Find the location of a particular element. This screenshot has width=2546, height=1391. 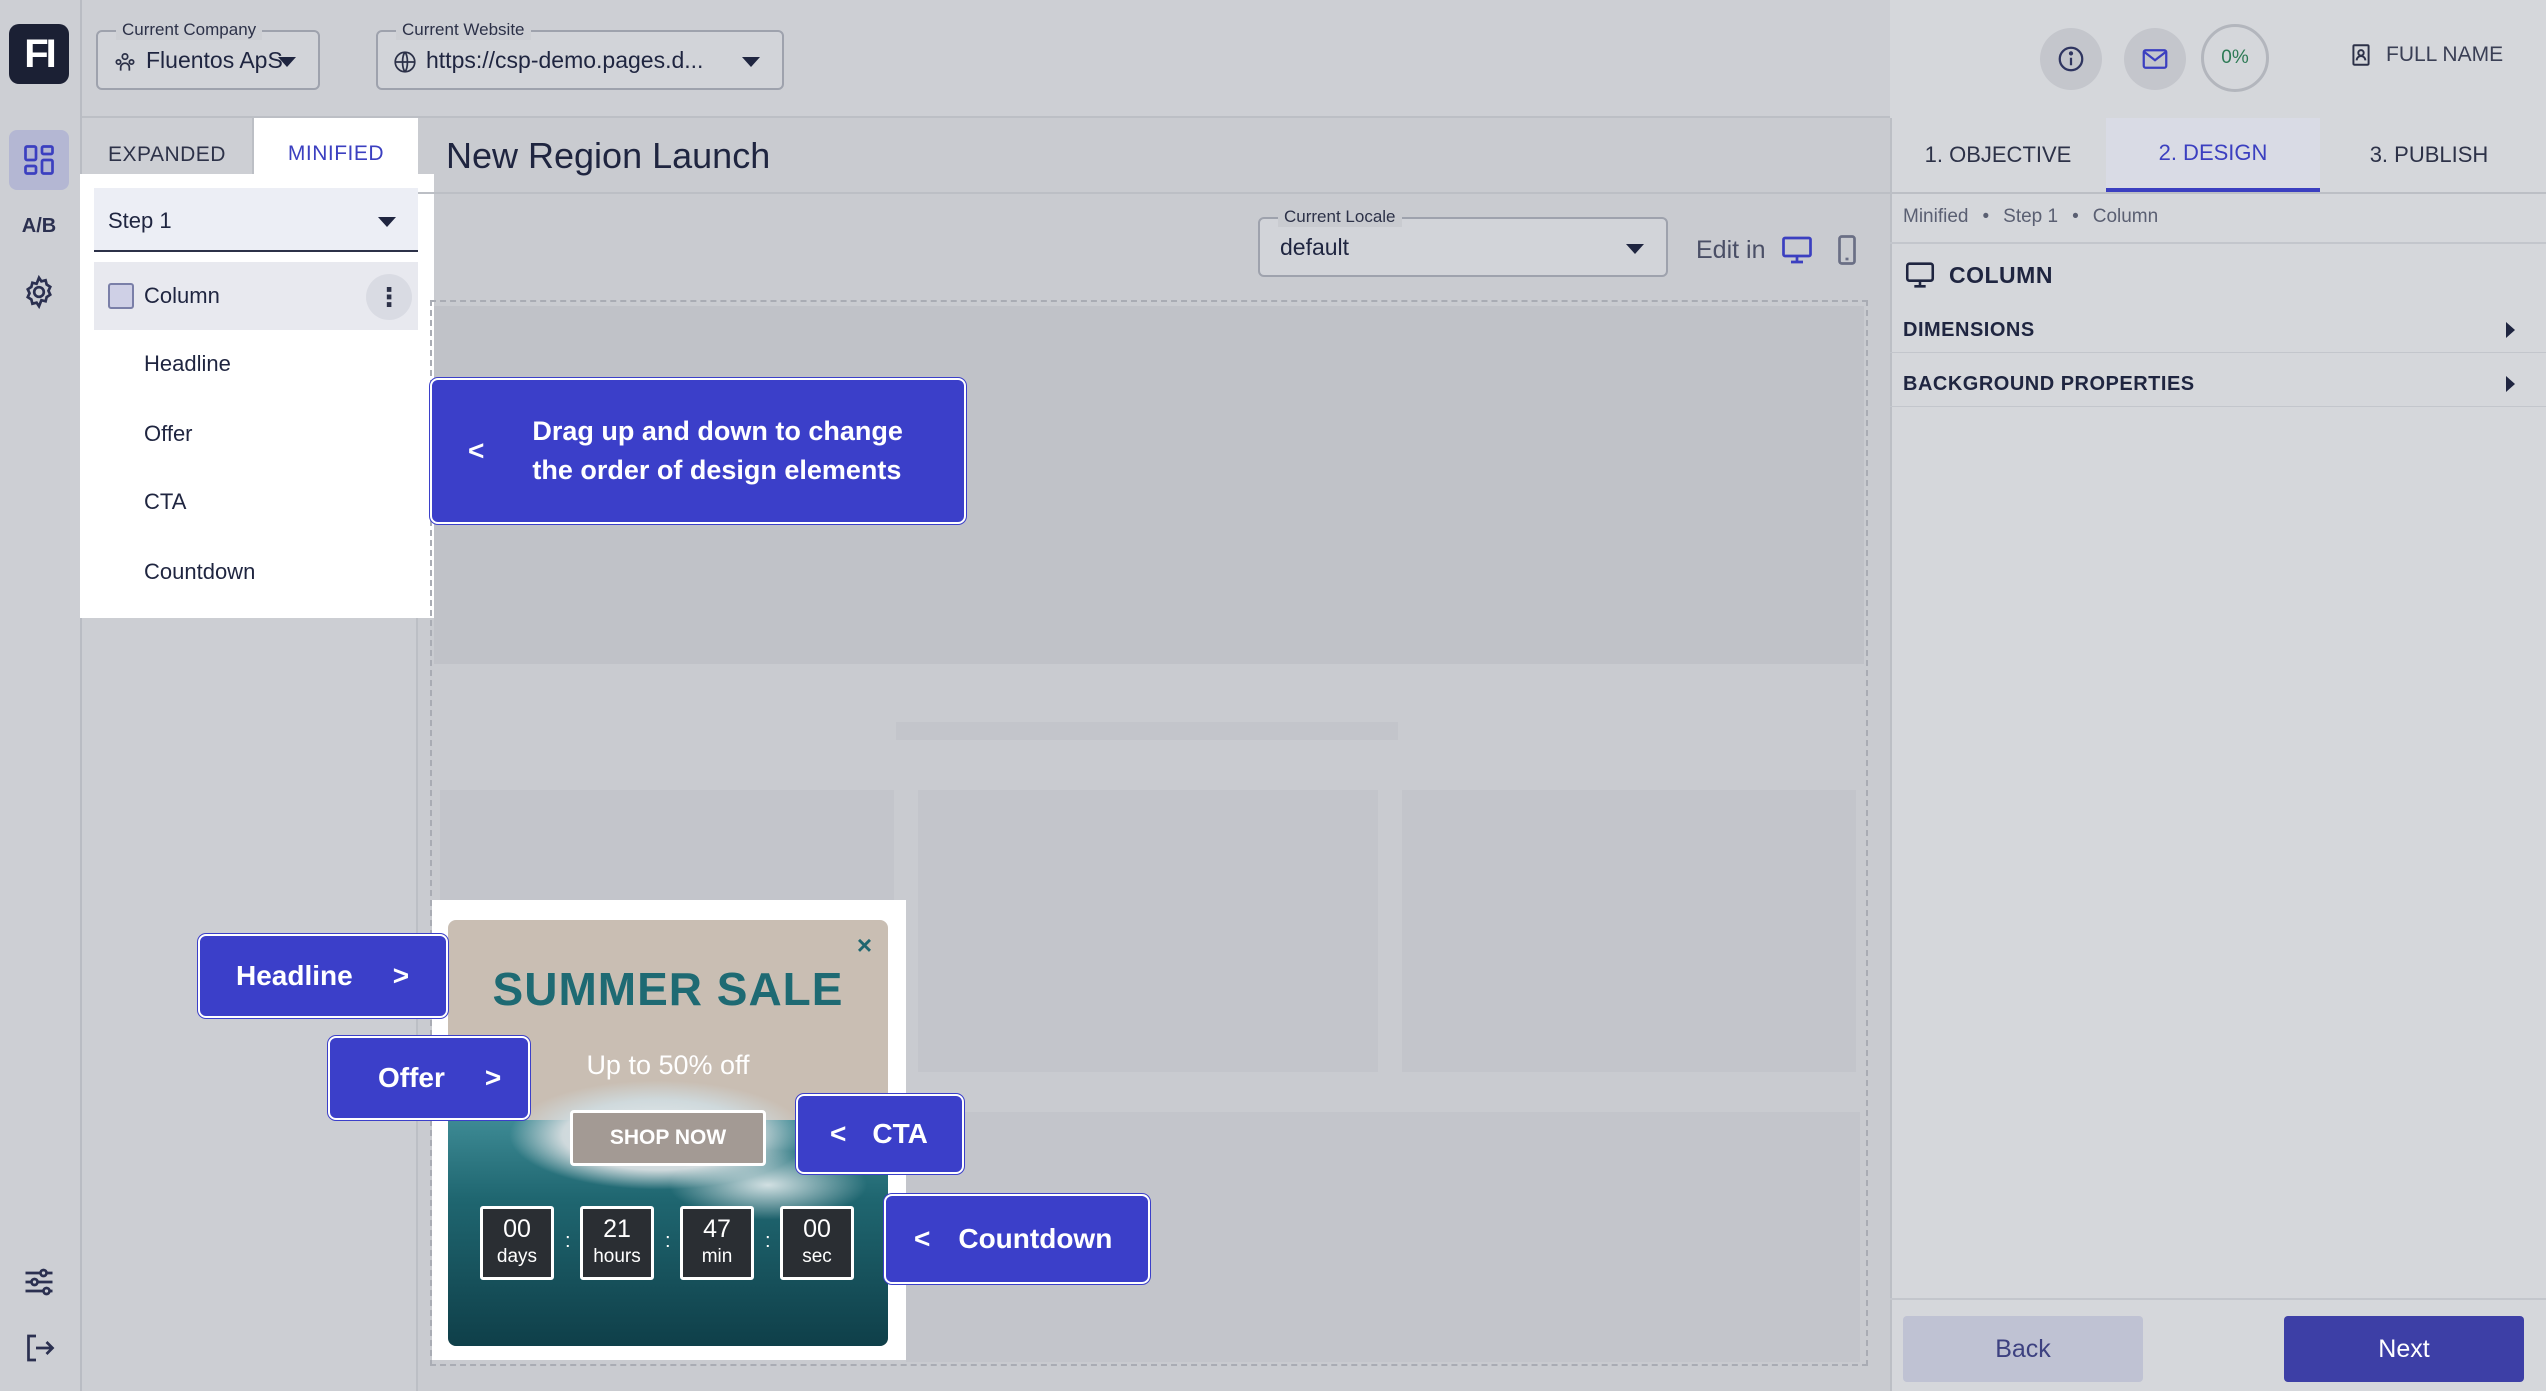

company-select-value: Fluentos ApS is located at coordinates (214, 60).